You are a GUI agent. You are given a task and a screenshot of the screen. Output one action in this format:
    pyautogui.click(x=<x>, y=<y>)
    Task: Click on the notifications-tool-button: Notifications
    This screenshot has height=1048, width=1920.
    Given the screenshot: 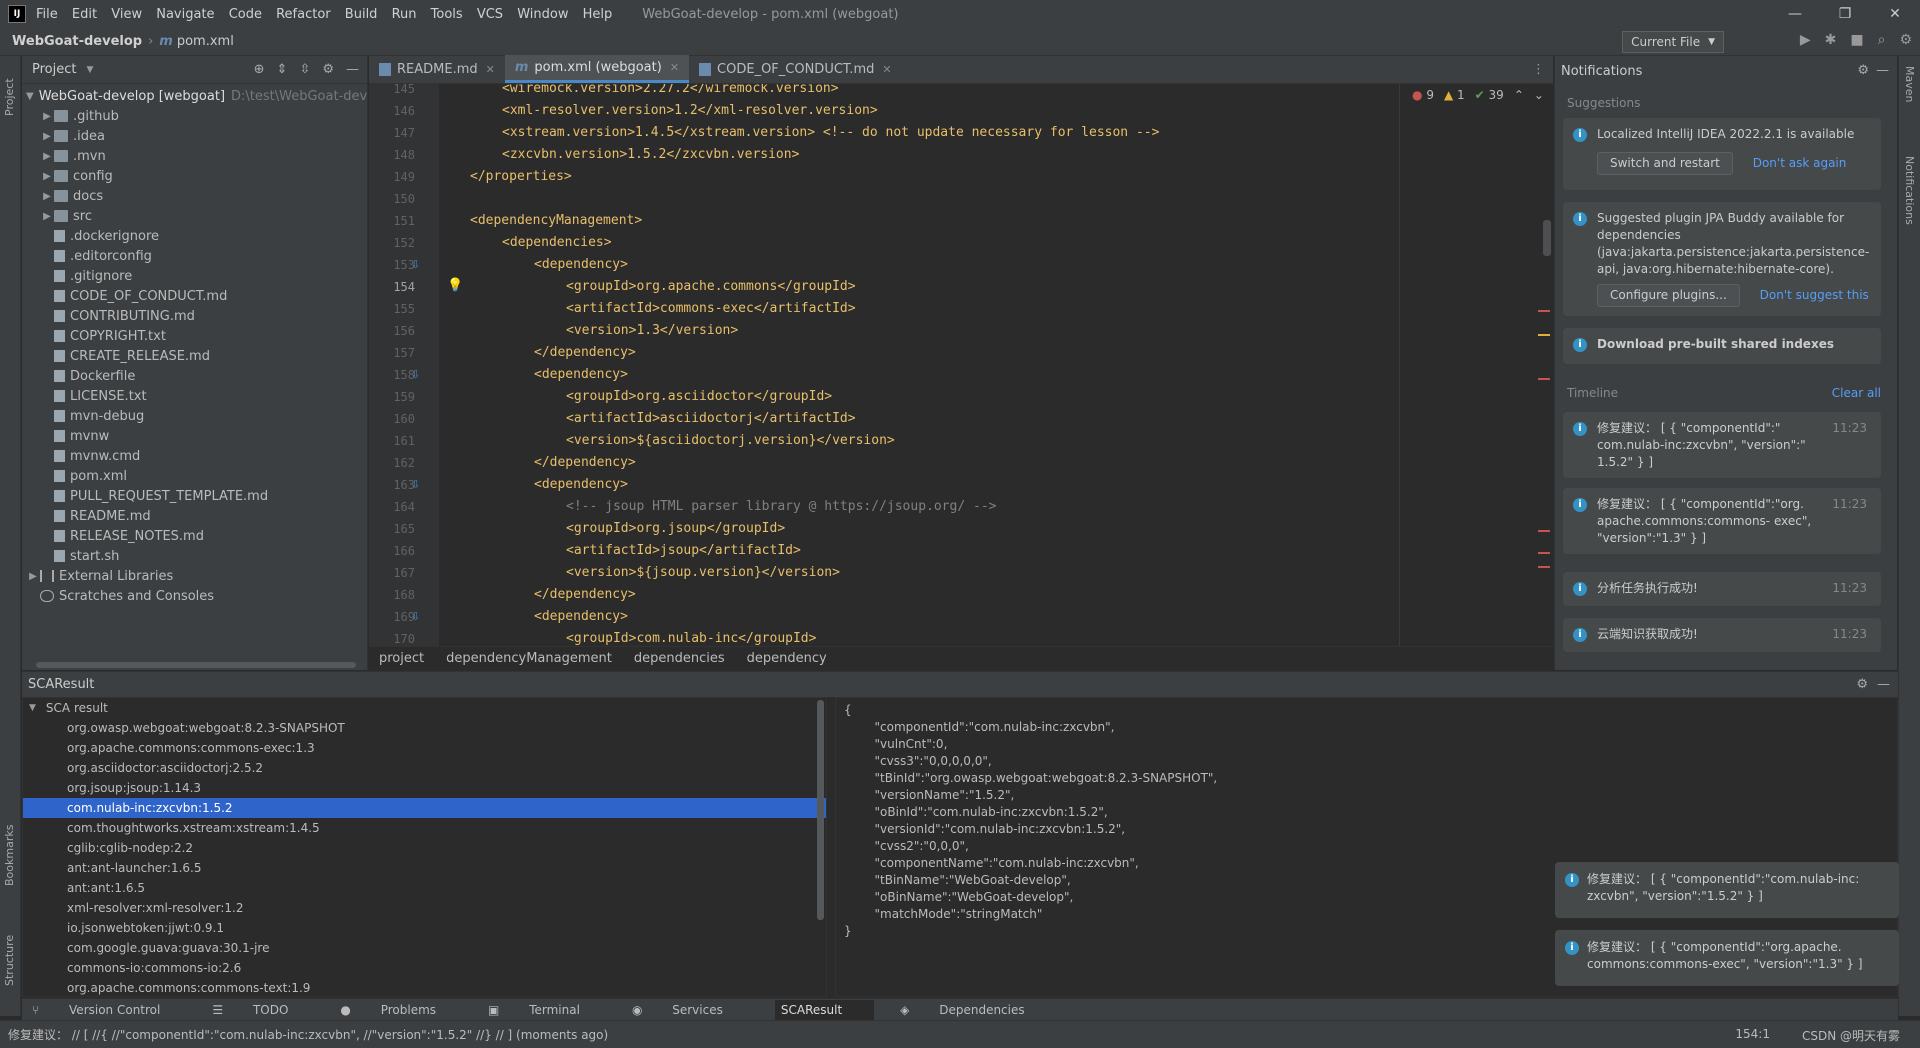 What is the action you would take?
    pyautogui.click(x=1909, y=190)
    